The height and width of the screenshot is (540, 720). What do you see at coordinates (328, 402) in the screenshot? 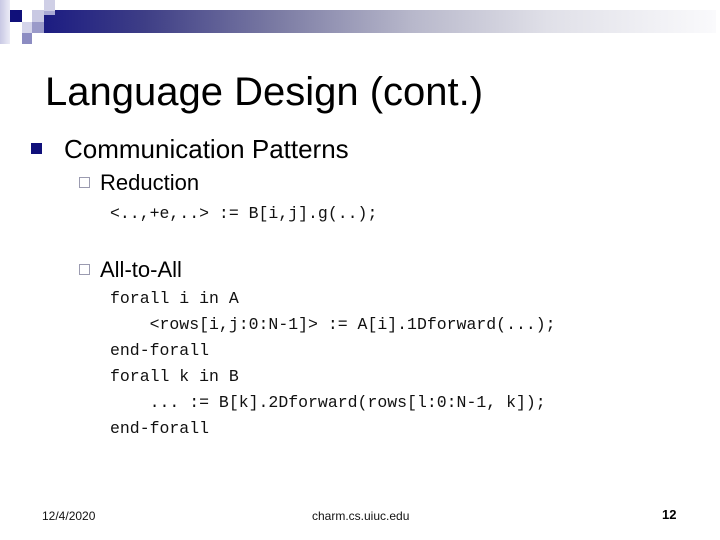
I see `code-line: ... := B[k].2Dforward(rows[l:0:N-1, k]);` at bounding box center [328, 402].